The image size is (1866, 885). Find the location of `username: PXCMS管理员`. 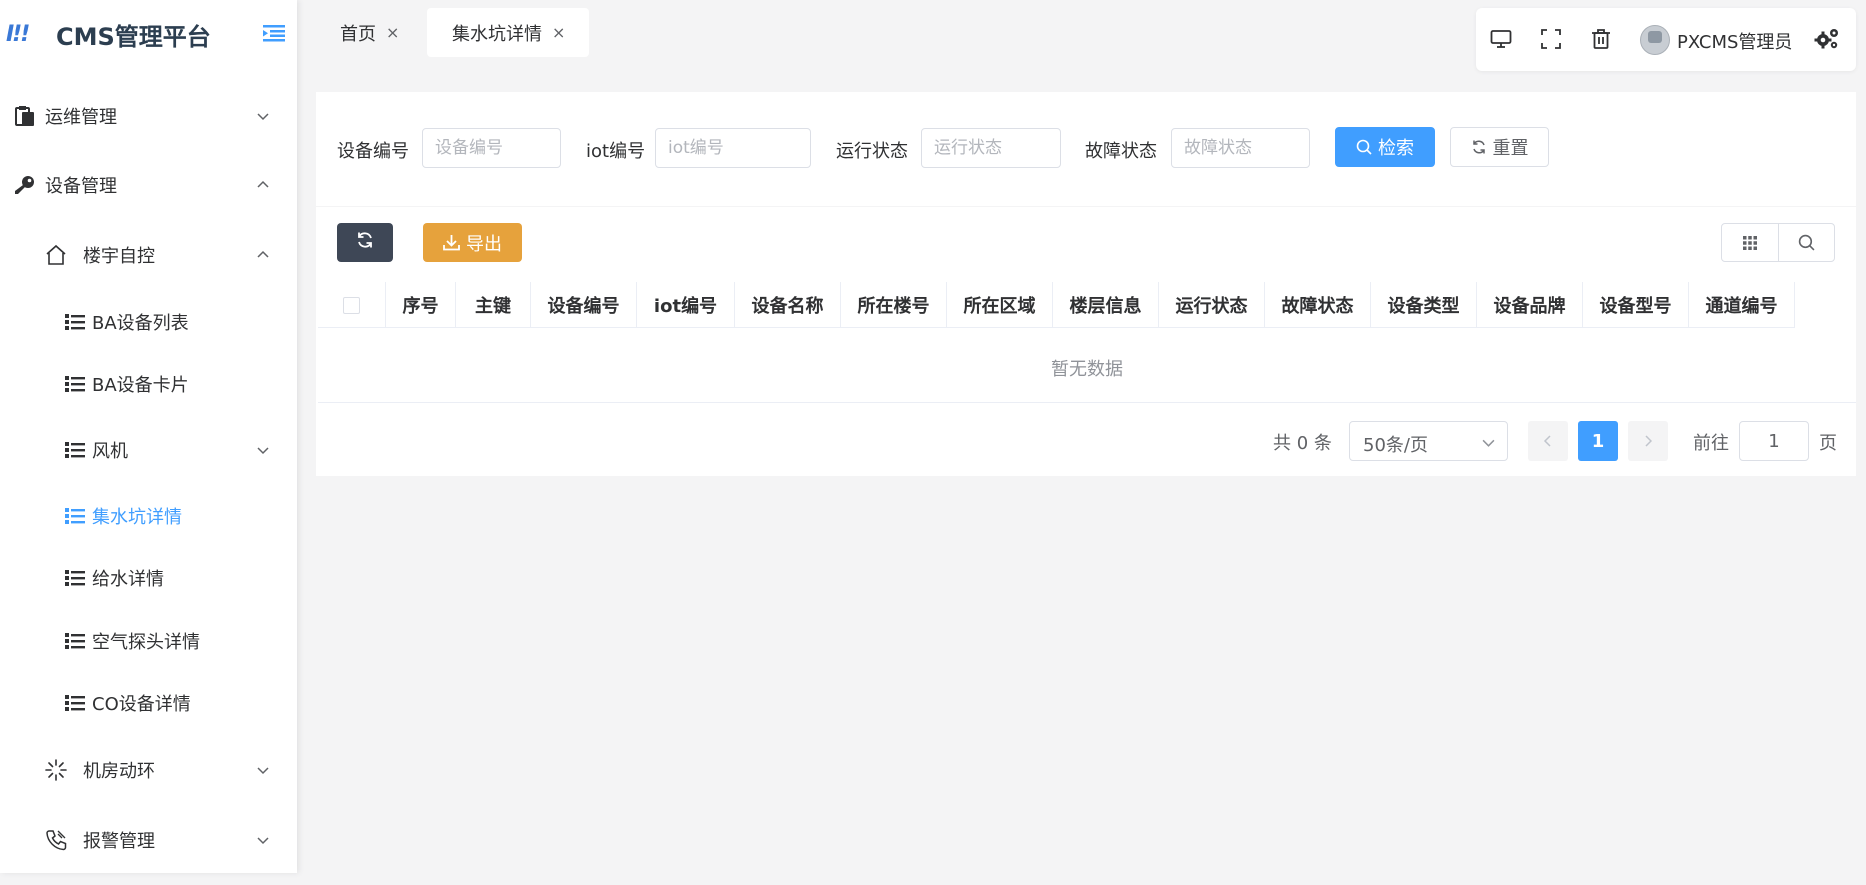

username: PXCMS管理员 is located at coordinates (1734, 41).